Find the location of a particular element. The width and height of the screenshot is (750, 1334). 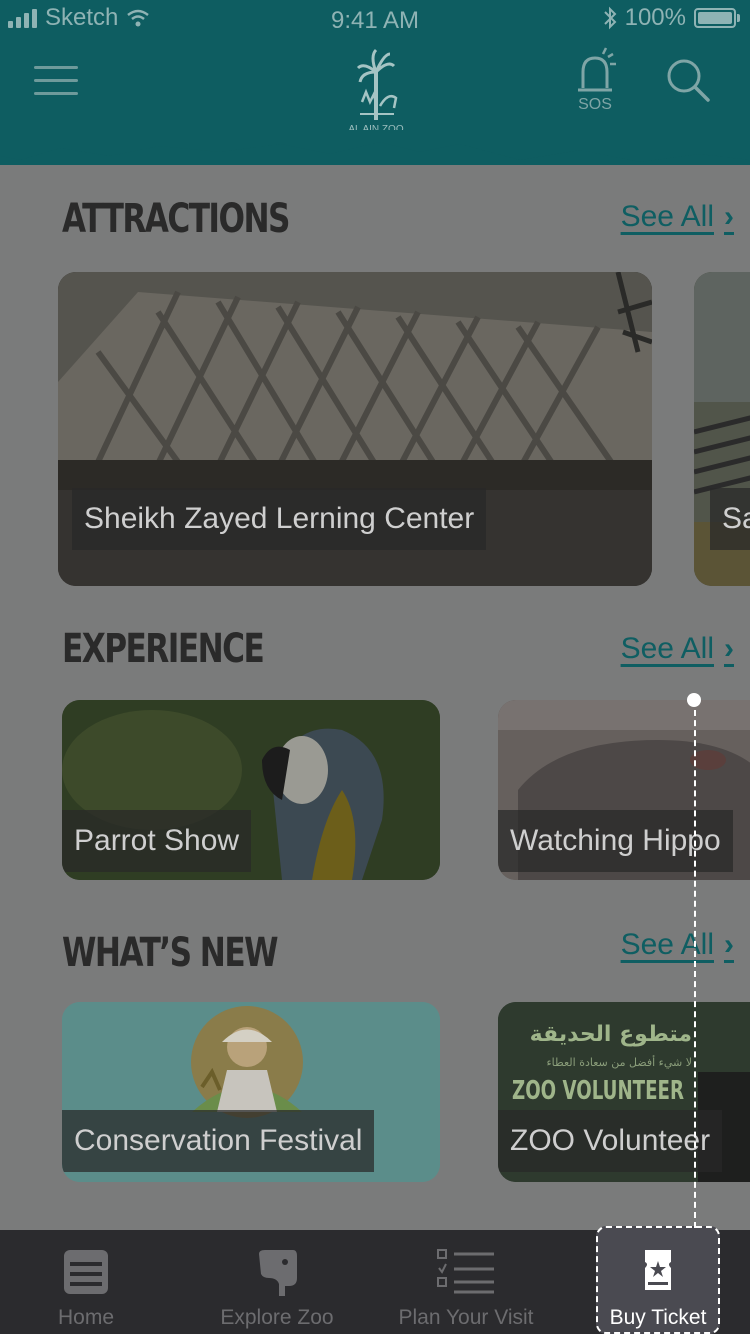

checklist-icon is located at coordinates (465, 1271).